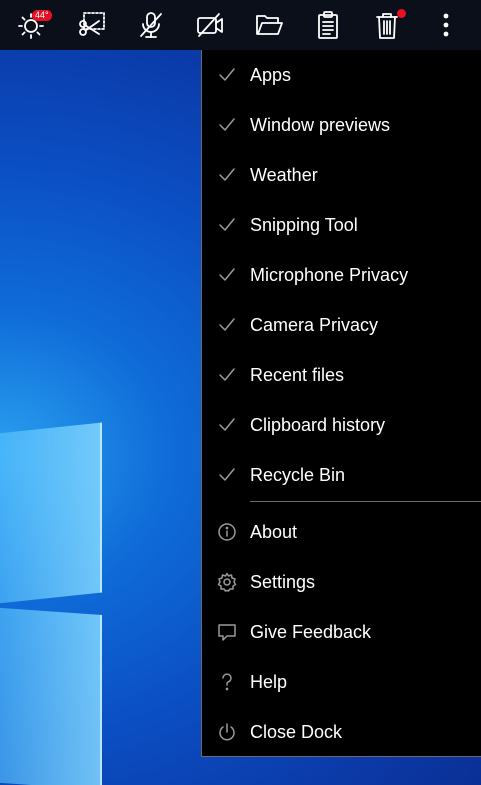 This screenshot has height=785, width=481. Describe the element at coordinates (271, 74) in the screenshot. I see `menu-item-label: Apps` at that location.